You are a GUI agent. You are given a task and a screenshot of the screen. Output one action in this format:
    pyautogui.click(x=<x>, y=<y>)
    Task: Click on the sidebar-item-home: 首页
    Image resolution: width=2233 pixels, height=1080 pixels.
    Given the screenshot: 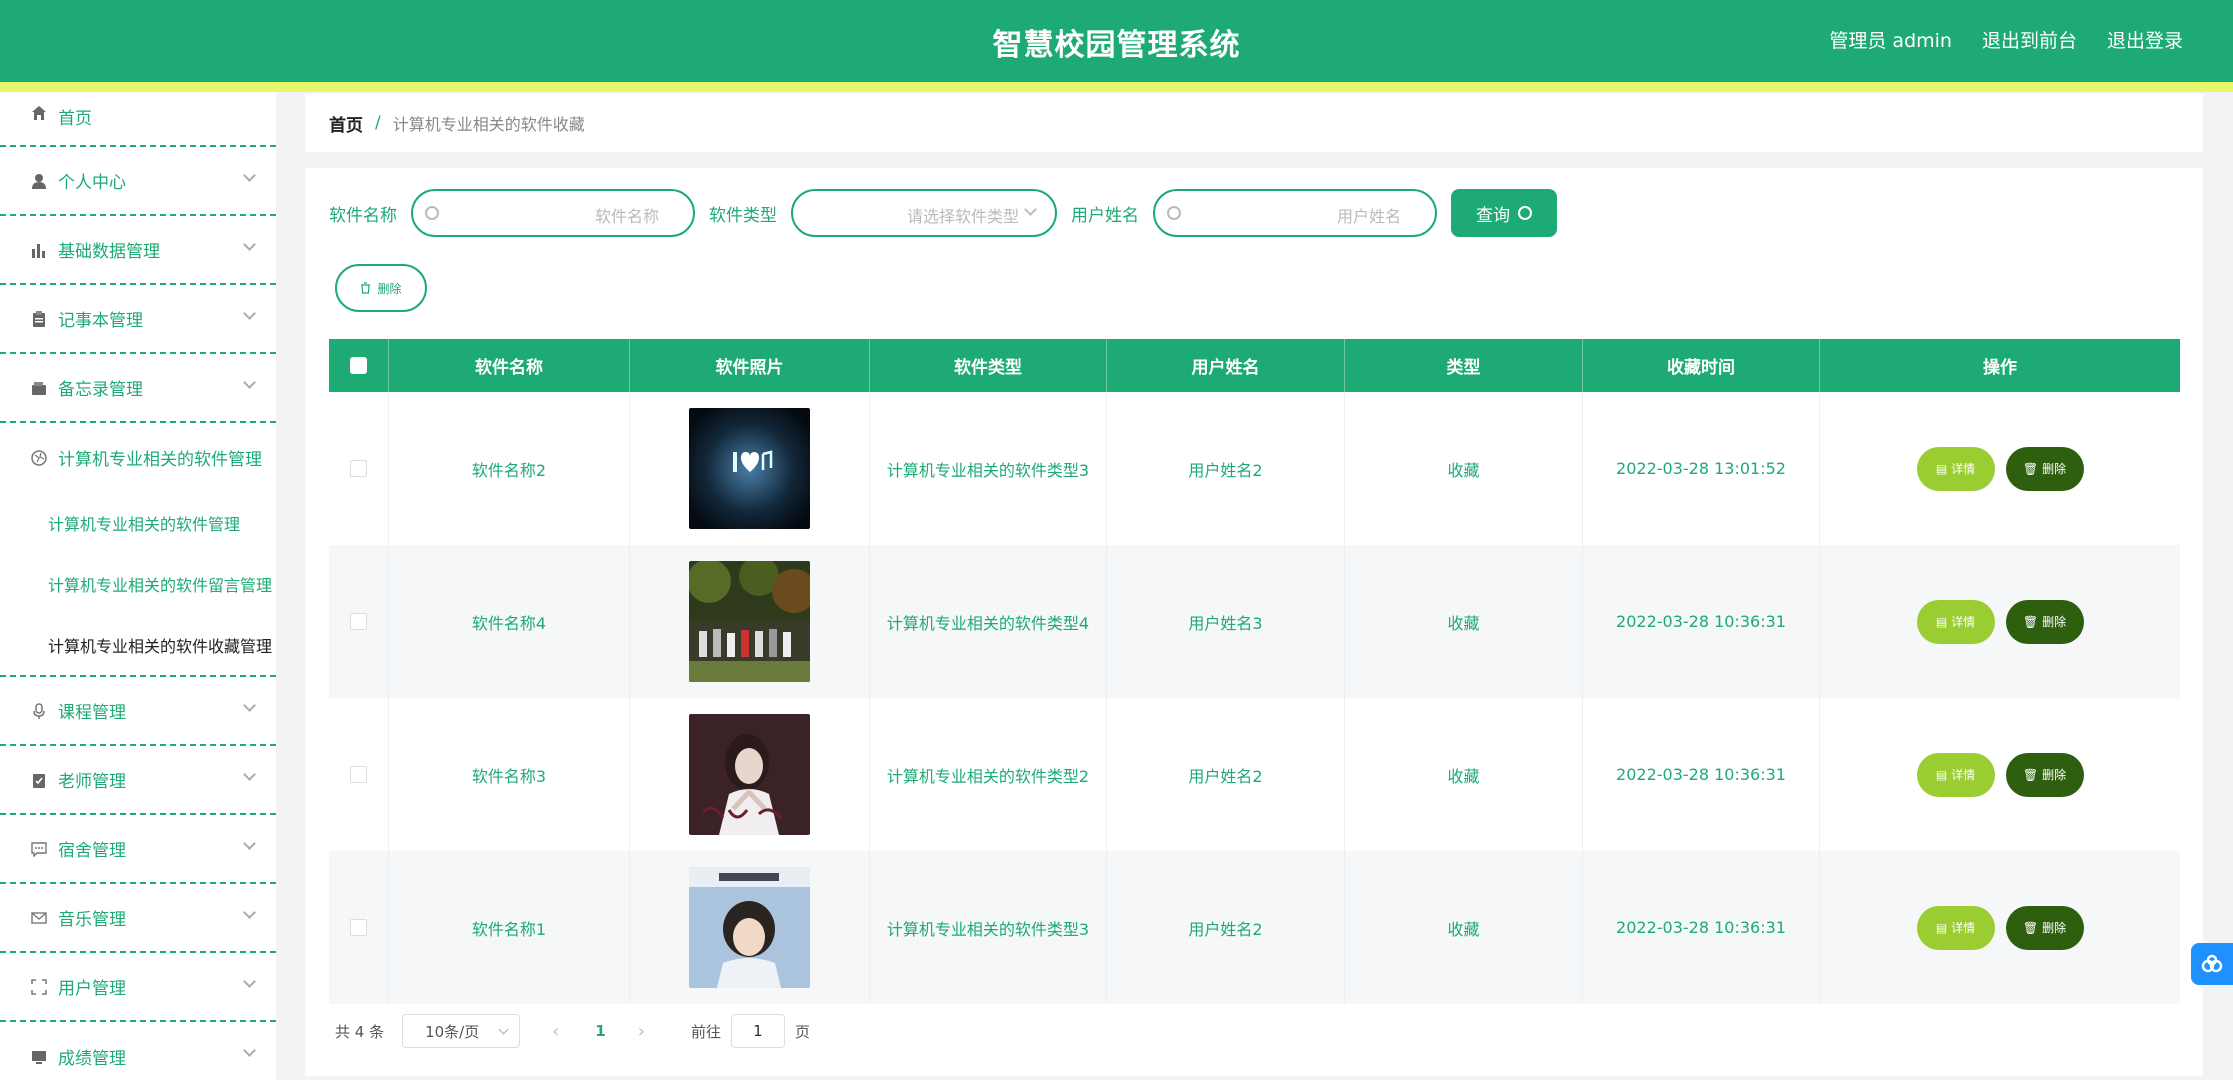 What is the action you would take?
    pyautogui.click(x=138, y=119)
    